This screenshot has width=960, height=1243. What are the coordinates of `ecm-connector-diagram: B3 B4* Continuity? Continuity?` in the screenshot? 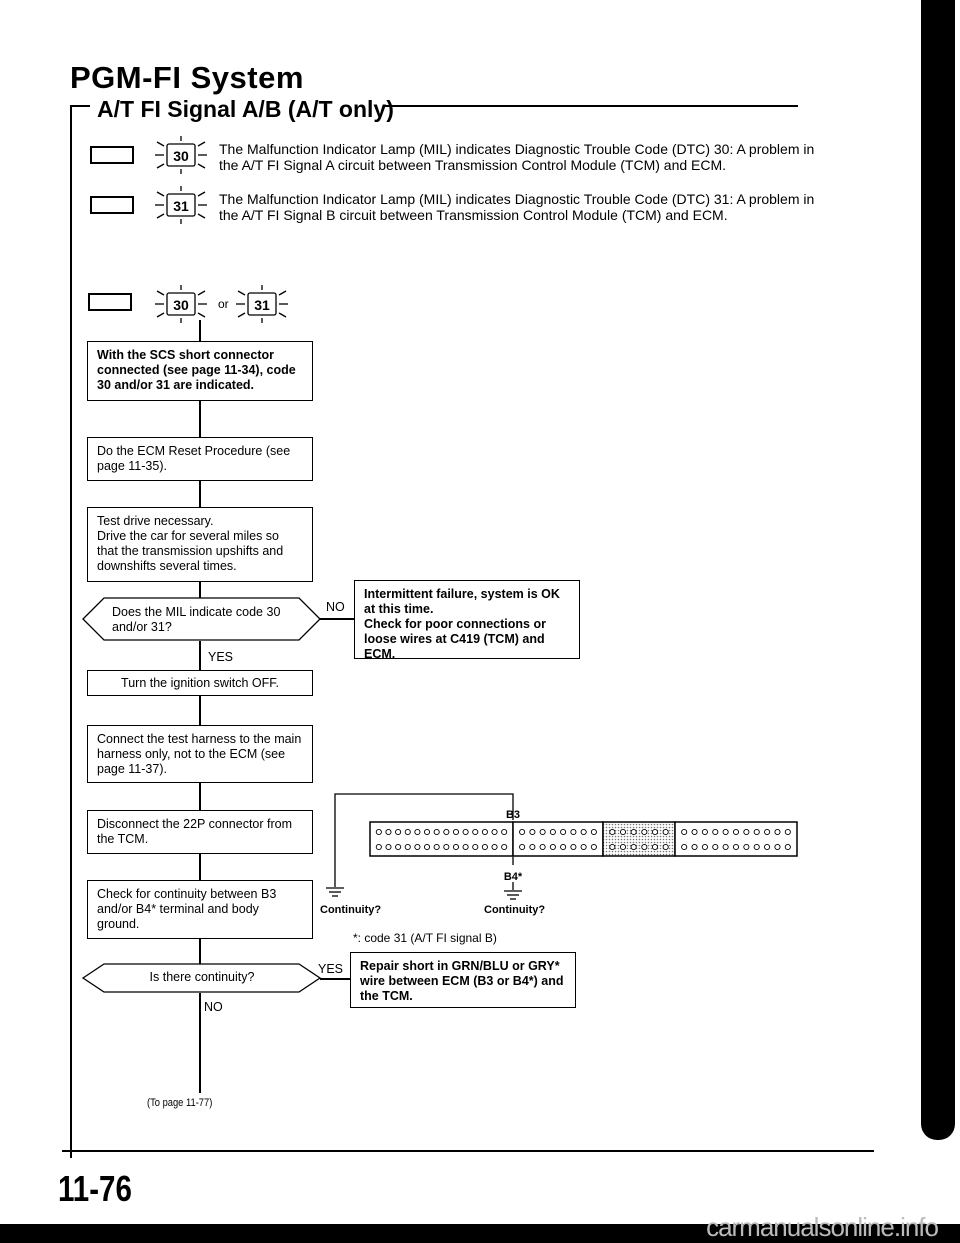 It's located at (559, 854).